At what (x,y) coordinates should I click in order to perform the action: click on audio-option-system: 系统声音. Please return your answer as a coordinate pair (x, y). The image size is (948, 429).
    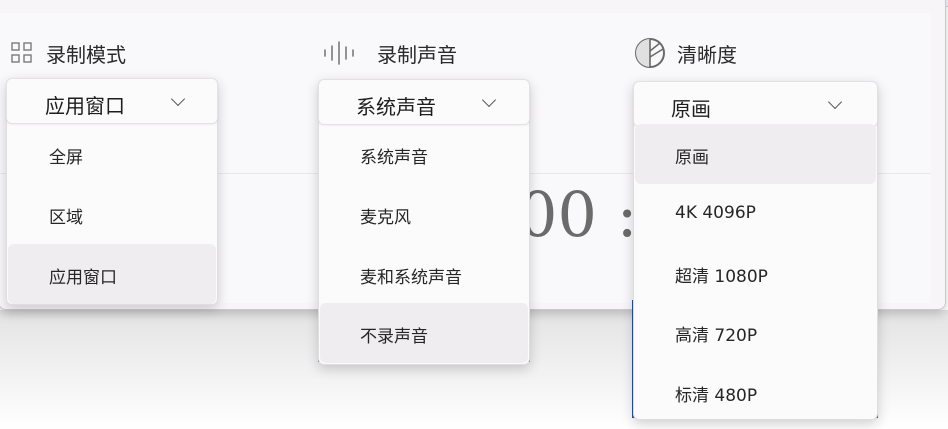
    Looking at the image, I should click on (424, 154).